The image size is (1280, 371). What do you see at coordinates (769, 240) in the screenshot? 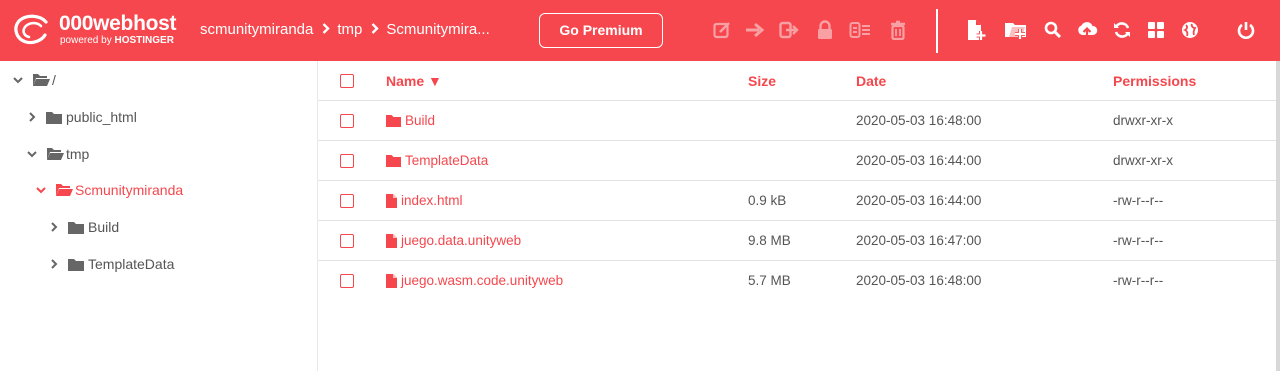
I see `file-size: 9.8 MB` at bounding box center [769, 240].